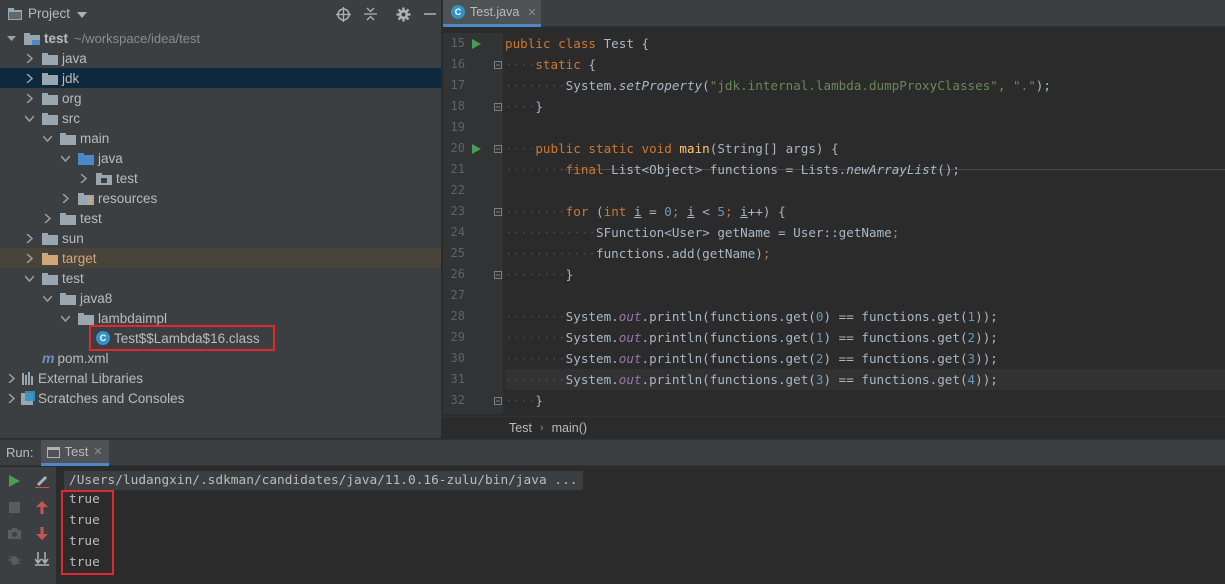  What do you see at coordinates (728, 337) in the screenshot?
I see `code-token: .println(functions.get(` at bounding box center [728, 337].